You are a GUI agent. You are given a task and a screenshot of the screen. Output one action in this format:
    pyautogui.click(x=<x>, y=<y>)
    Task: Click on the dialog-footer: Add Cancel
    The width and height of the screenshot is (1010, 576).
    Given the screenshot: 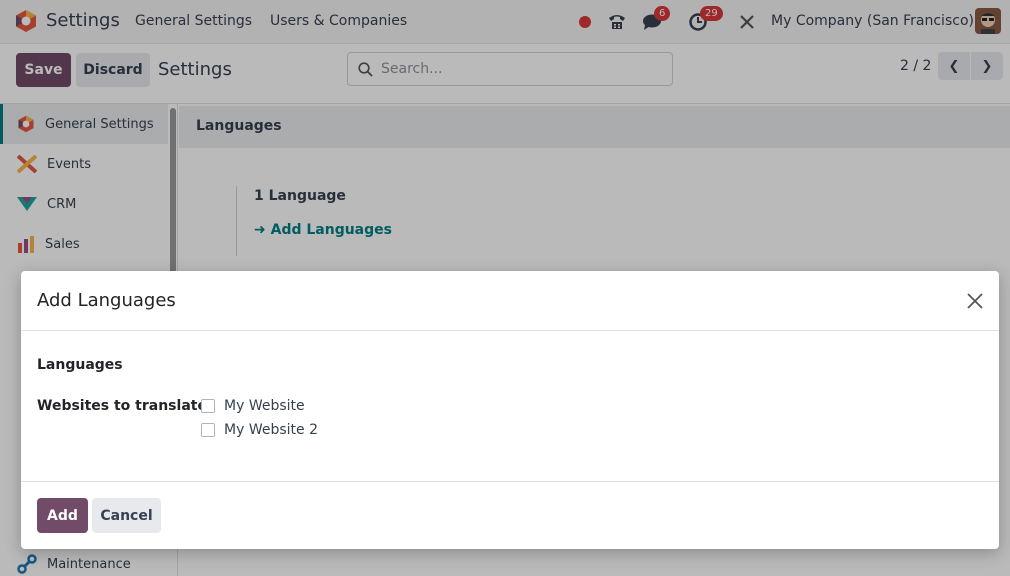 What is the action you would take?
    pyautogui.click(x=510, y=515)
    